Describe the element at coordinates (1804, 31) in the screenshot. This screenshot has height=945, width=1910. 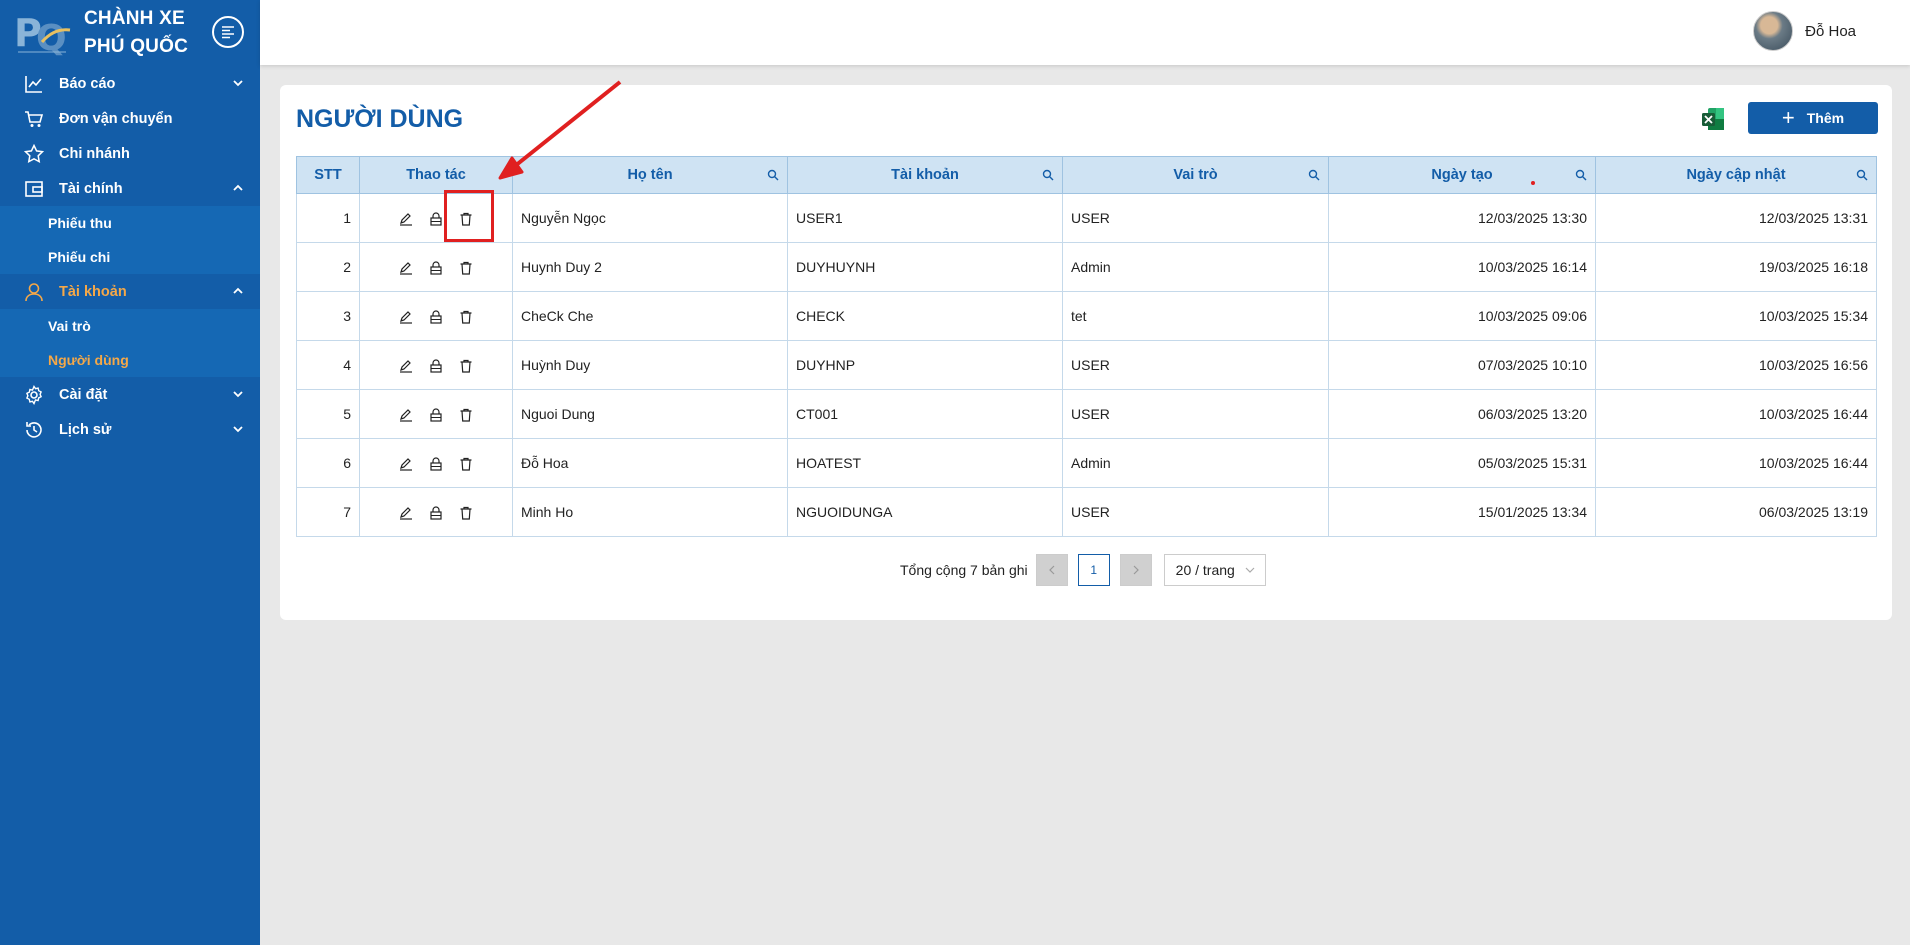
I see `user-menu: Đỗ Hoa` at that location.